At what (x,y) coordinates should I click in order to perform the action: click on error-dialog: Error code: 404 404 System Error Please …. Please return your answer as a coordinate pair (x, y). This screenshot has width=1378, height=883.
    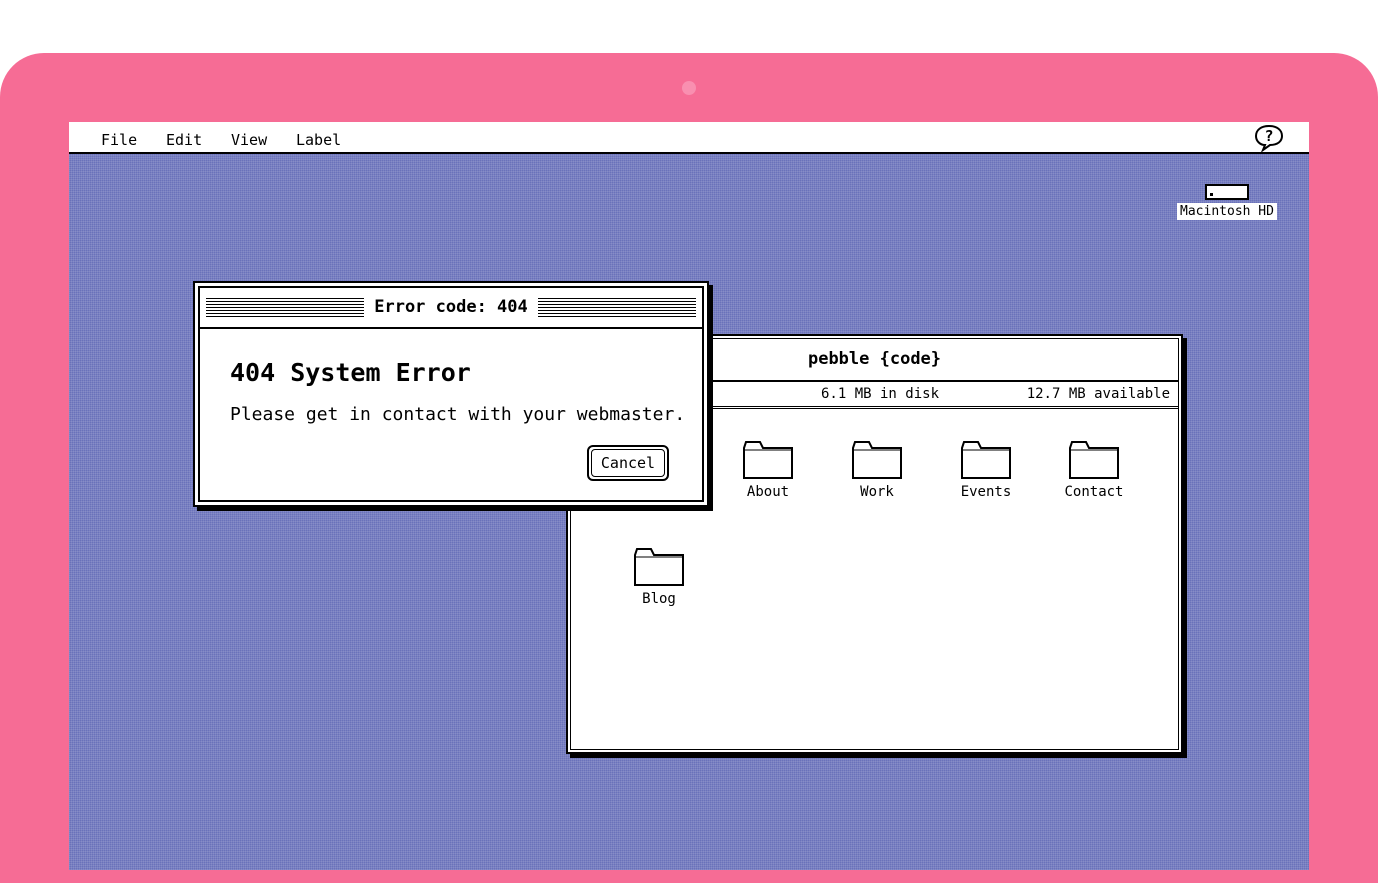
    Looking at the image, I should click on (451, 394).